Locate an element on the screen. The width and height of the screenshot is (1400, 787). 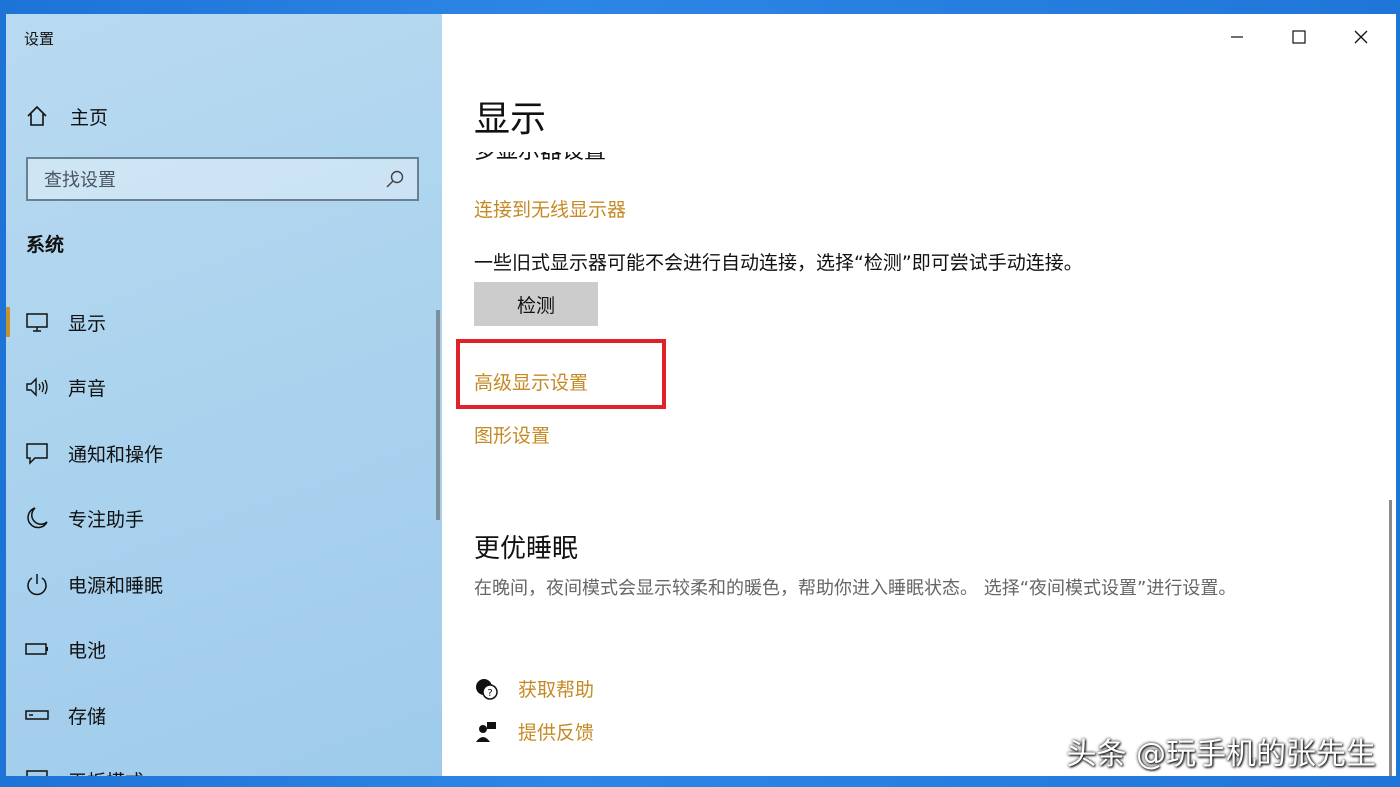
storage-icon is located at coordinates (37, 715).